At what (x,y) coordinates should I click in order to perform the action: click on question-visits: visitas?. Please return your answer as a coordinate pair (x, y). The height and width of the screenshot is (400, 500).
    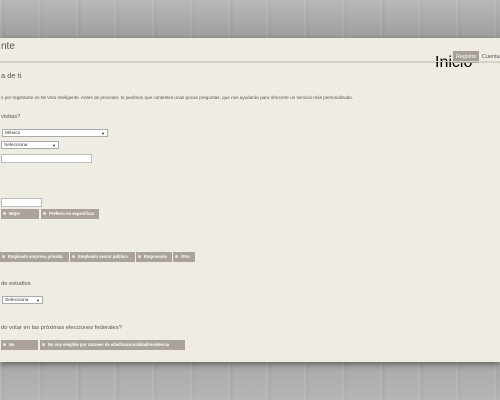
    Looking at the image, I should click on (11, 117).